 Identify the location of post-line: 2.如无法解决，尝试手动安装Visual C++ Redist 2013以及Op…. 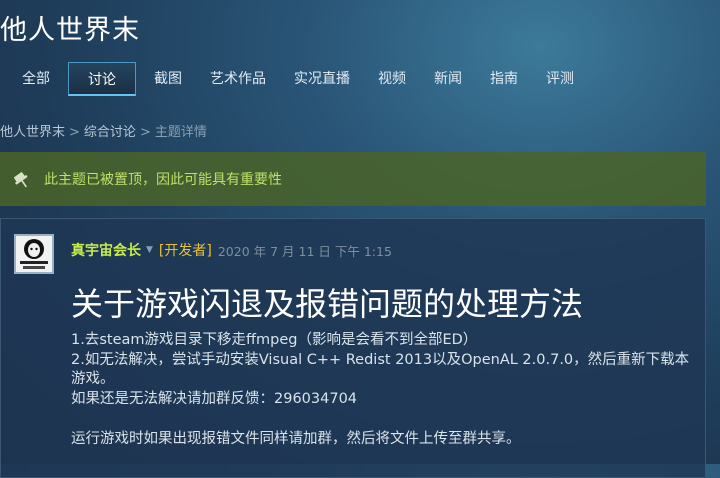
(380, 369).